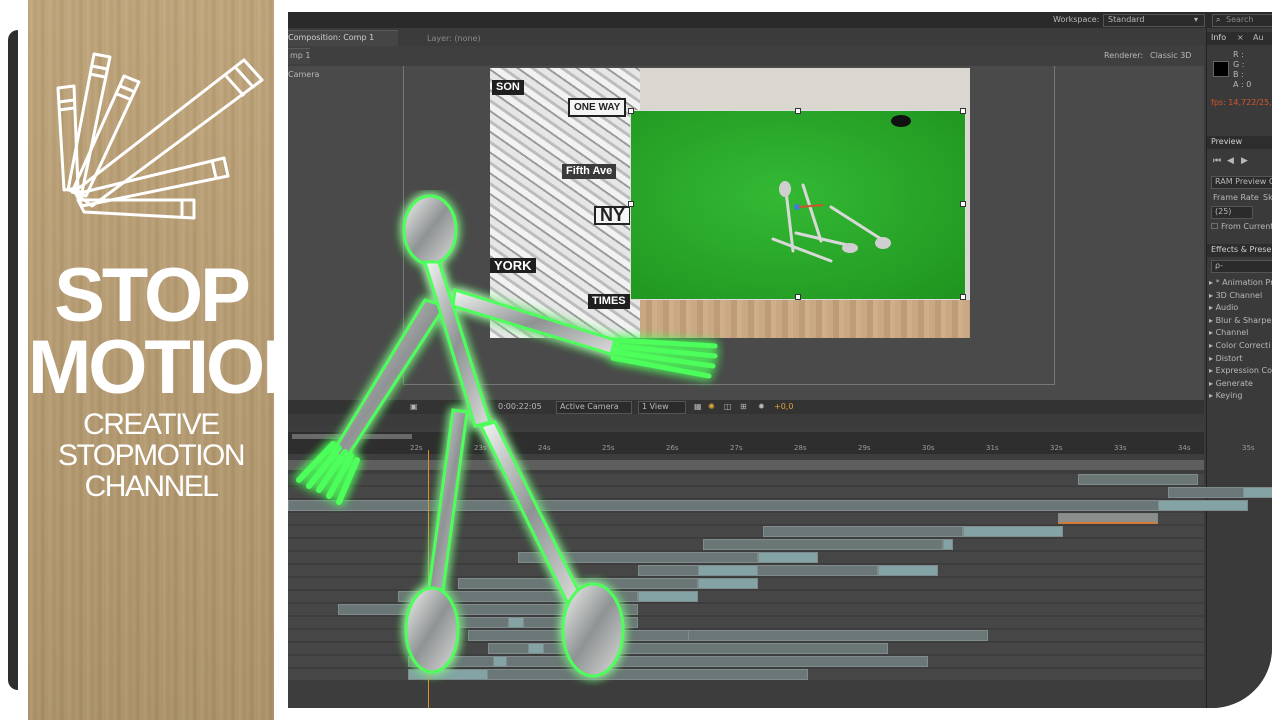 The height and width of the screenshot is (720, 1280). I want to click on effects-item: ▸ Keying, so click(1240, 396).